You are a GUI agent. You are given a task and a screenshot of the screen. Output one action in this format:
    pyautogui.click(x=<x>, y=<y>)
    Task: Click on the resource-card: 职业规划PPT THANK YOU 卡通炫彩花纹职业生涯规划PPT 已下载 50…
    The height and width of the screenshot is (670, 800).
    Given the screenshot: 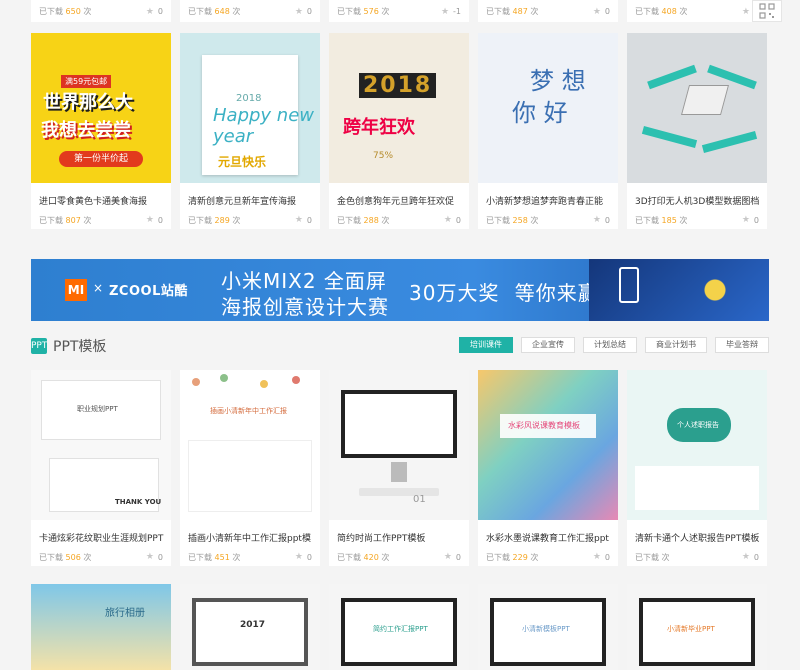 What is the action you would take?
    pyautogui.click(x=101, y=468)
    